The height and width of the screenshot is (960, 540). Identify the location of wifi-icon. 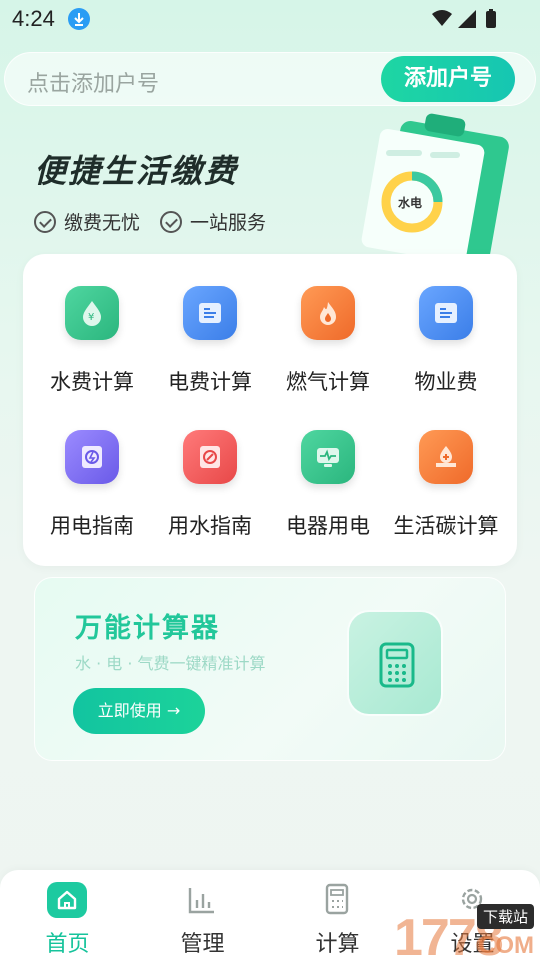
(442, 18).